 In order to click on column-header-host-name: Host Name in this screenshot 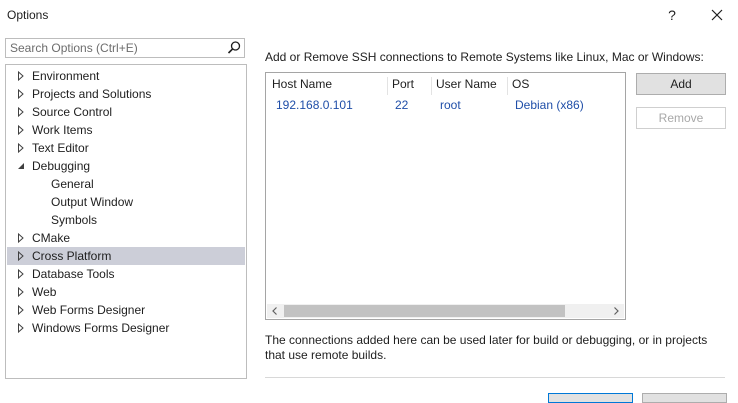, I will do `click(302, 84)`.